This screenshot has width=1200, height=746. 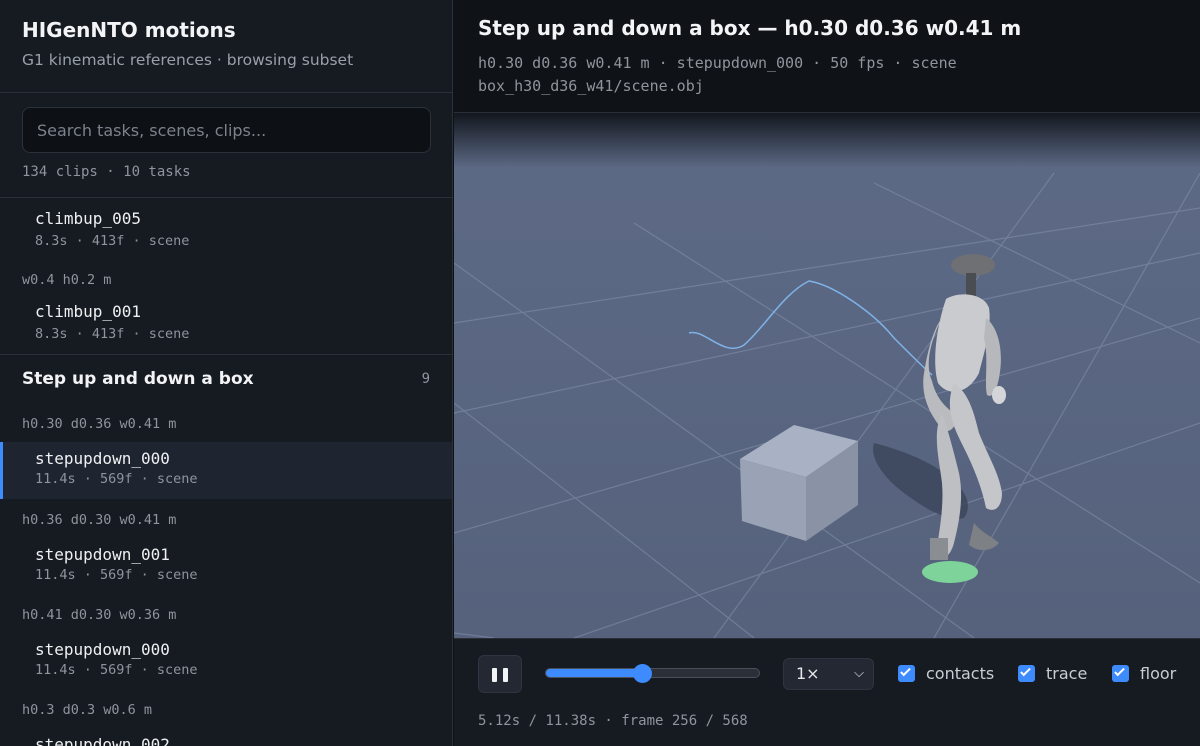 I want to click on scene-label: h0.30 d0.36 w0.41 m, so click(x=99, y=424).